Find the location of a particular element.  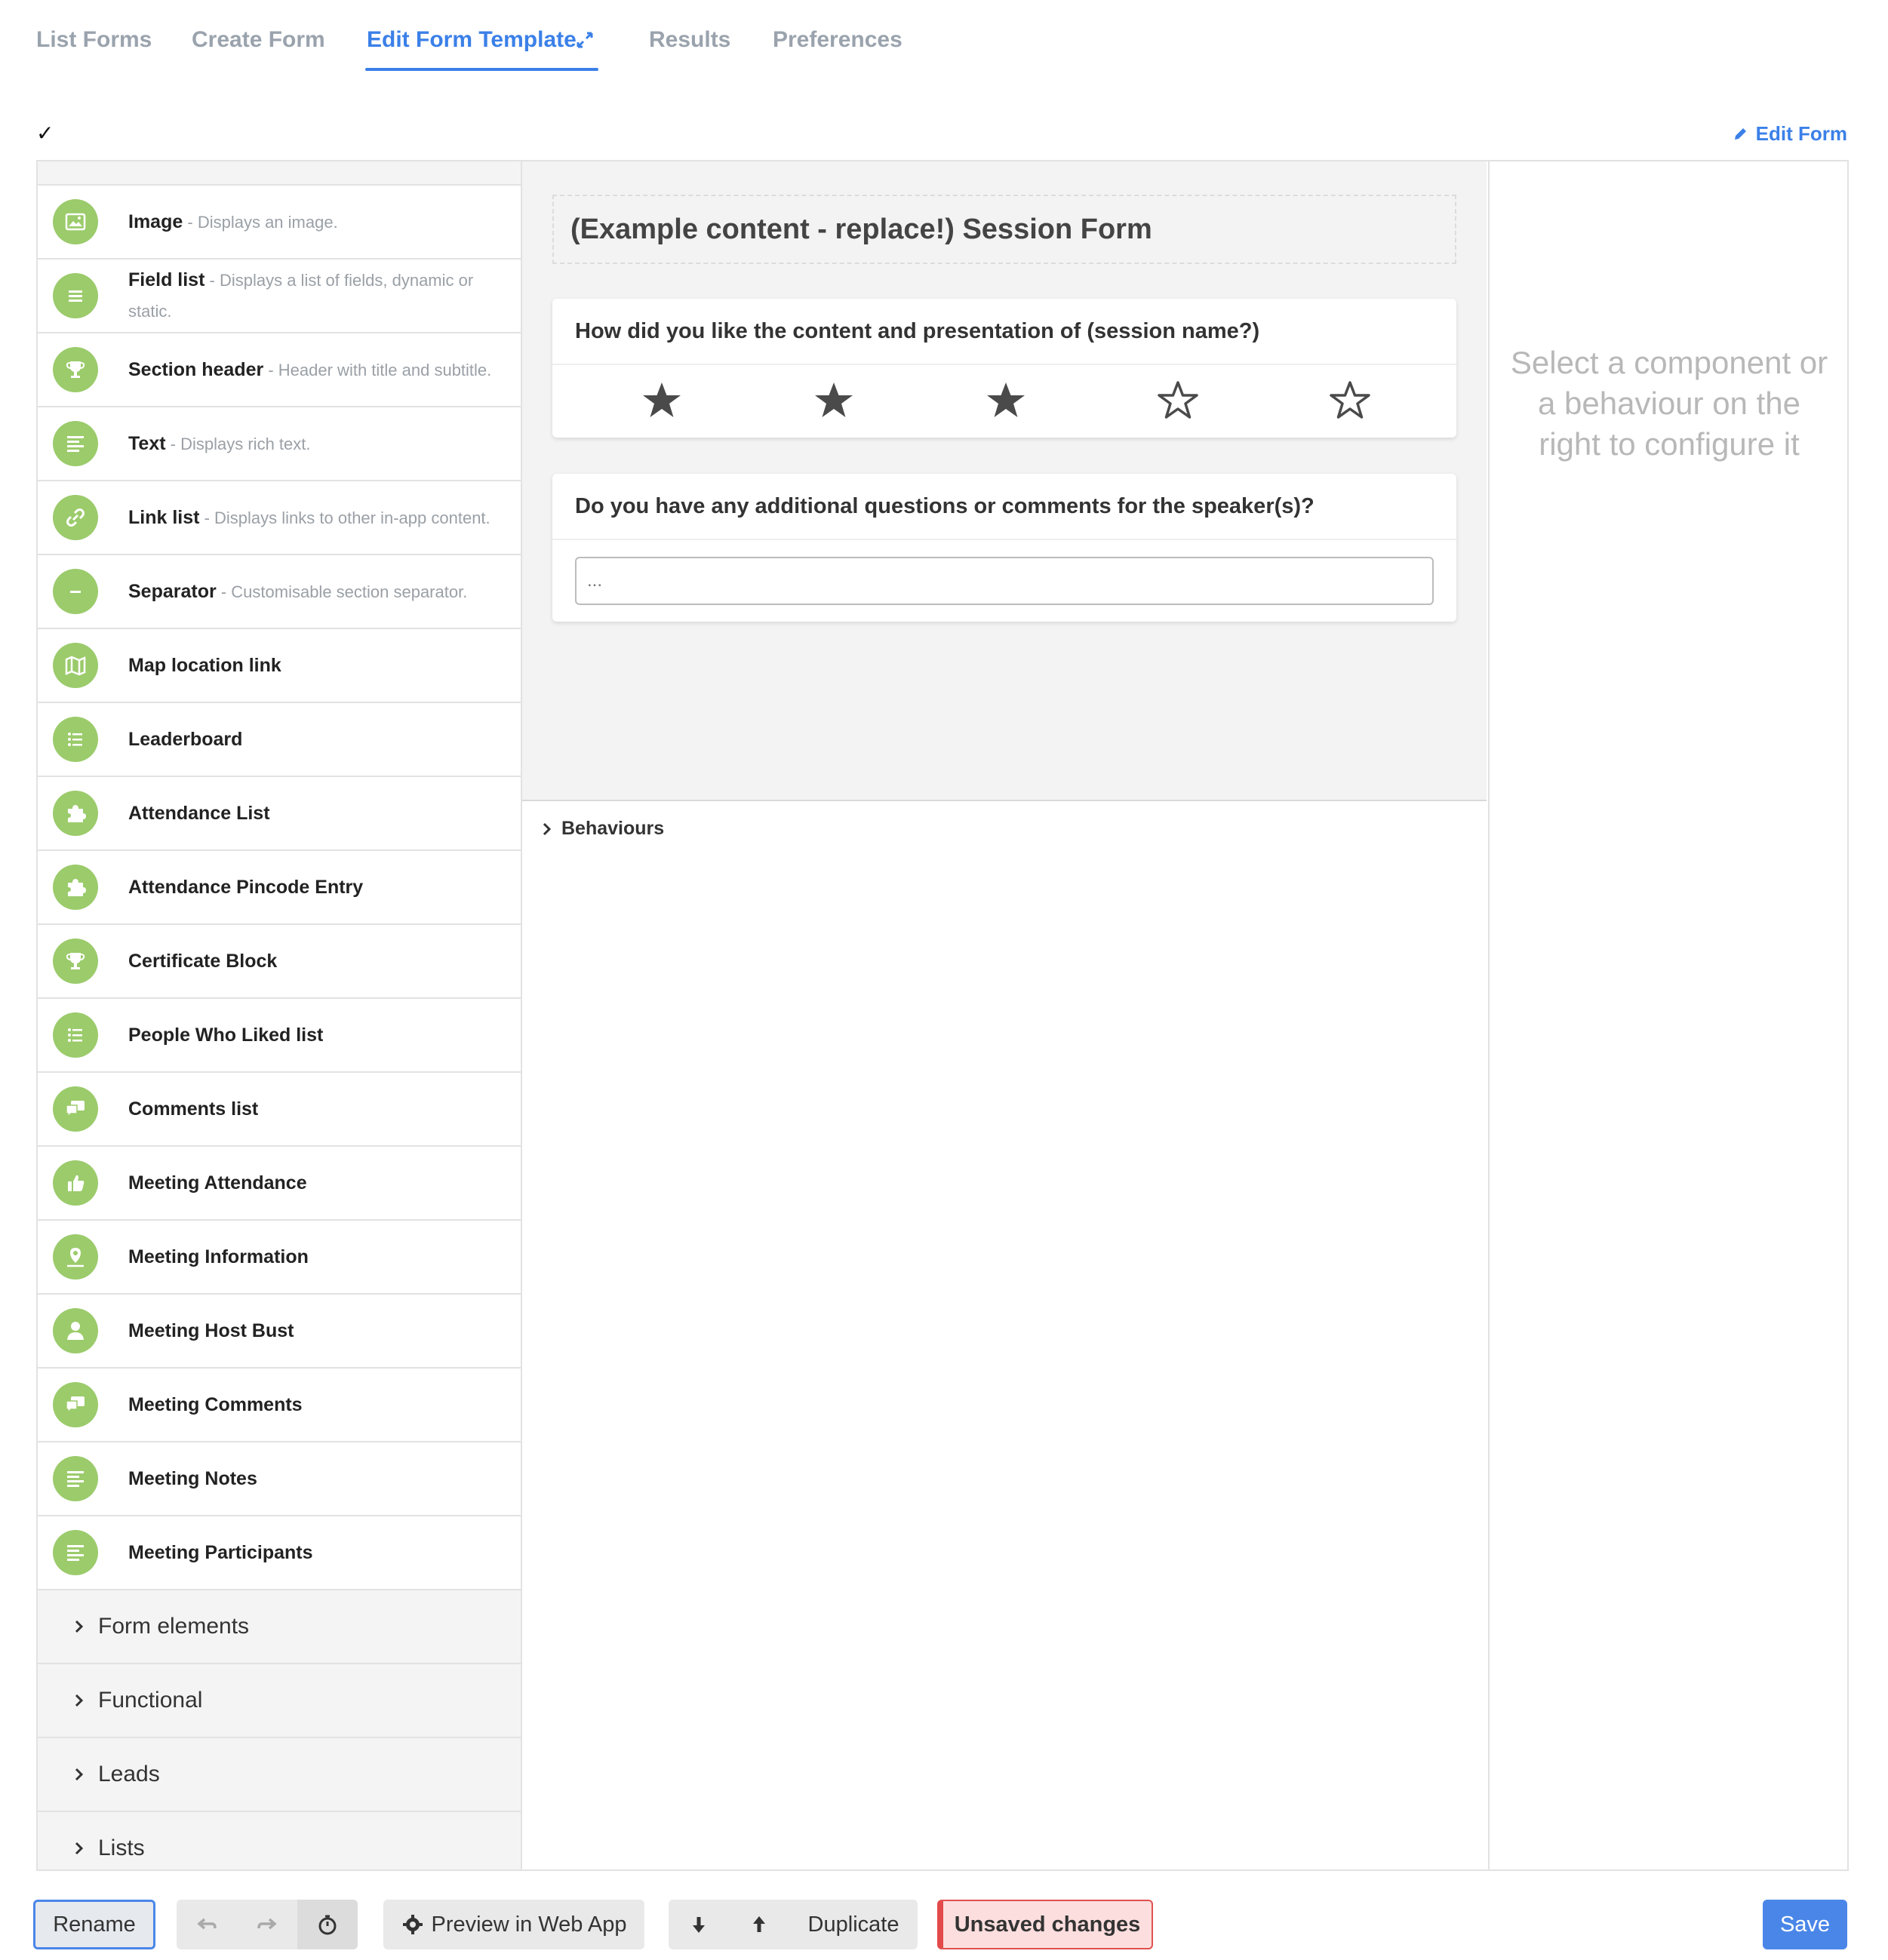

behaviours-toggle: Behaviours is located at coordinates (603, 829).